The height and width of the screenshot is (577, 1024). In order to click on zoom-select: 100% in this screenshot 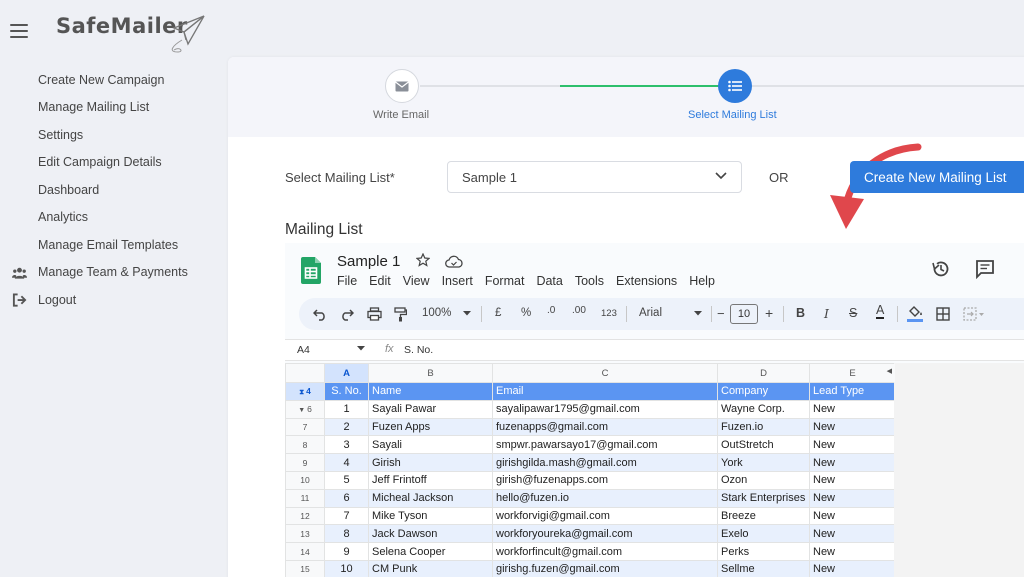, I will do `click(436, 313)`.